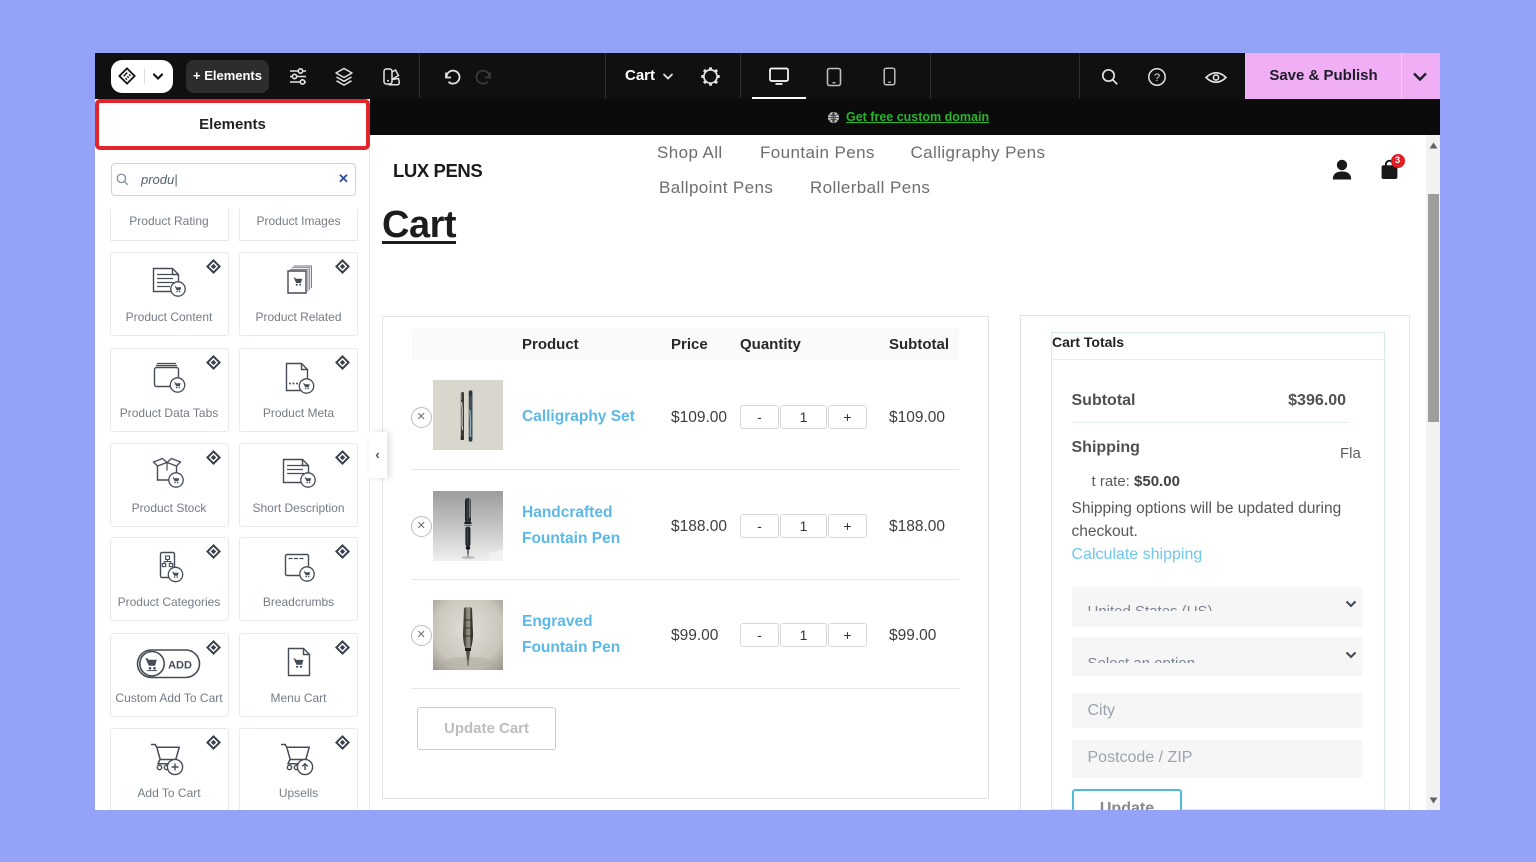 This screenshot has width=1536, height=862. What do you see at coordinates (180, 666) in the screenshot?
I see `svg-text: ADD` at bounding box center [180, 666].